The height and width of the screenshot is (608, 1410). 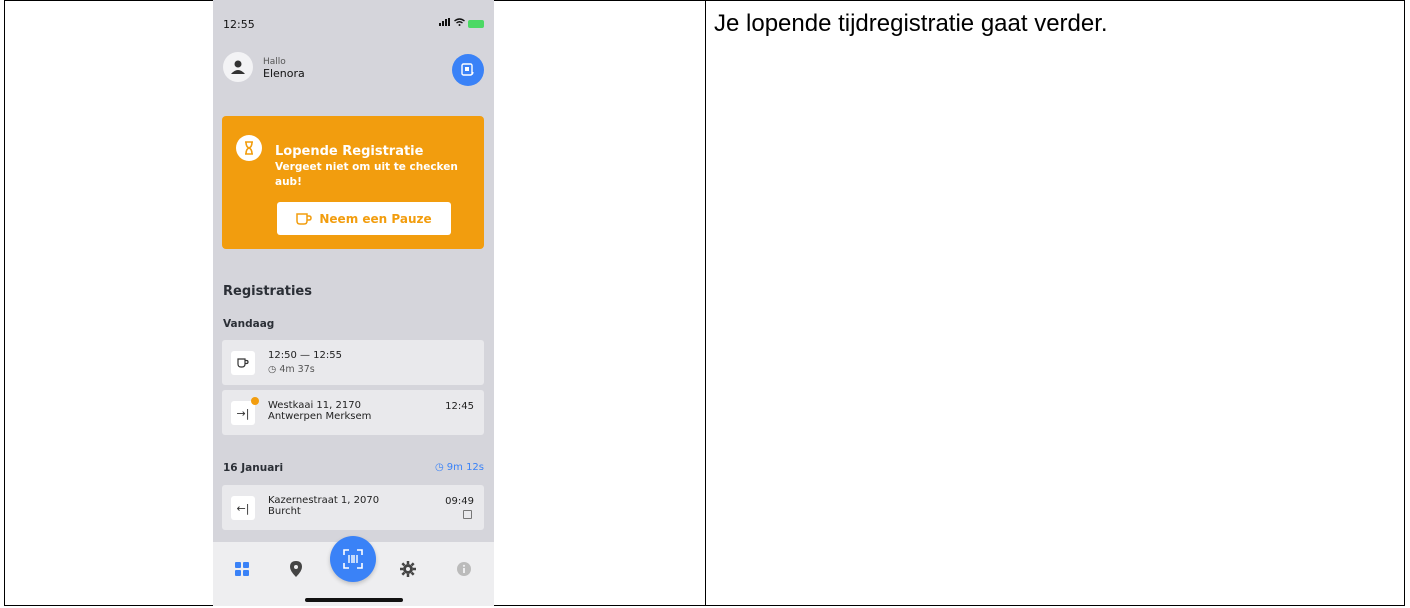 I want to click on status-icons, so click(x=461, y=23).